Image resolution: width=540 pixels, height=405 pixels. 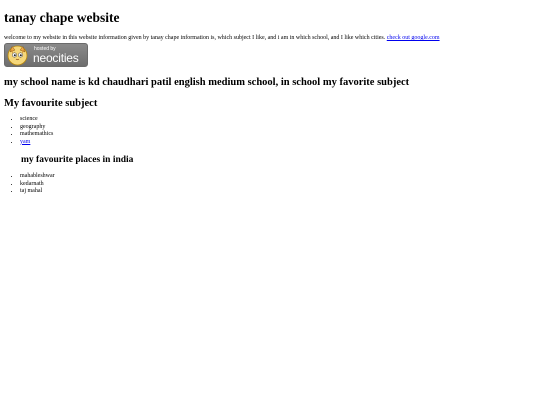 I want to click on badge-brand: neocities, so click(x=56, y=58).